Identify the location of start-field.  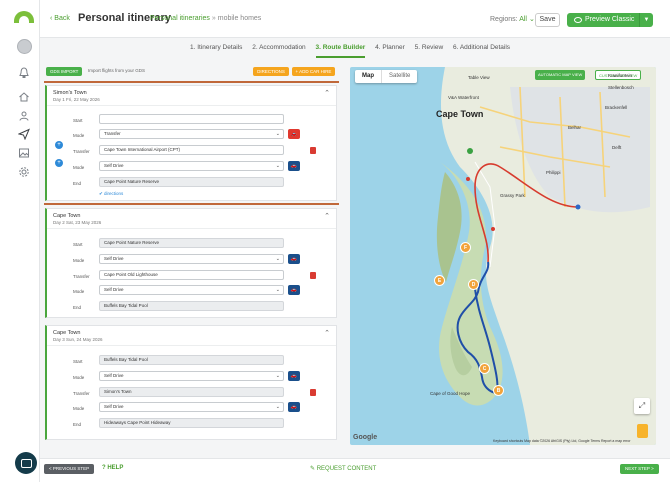
(191, 119).